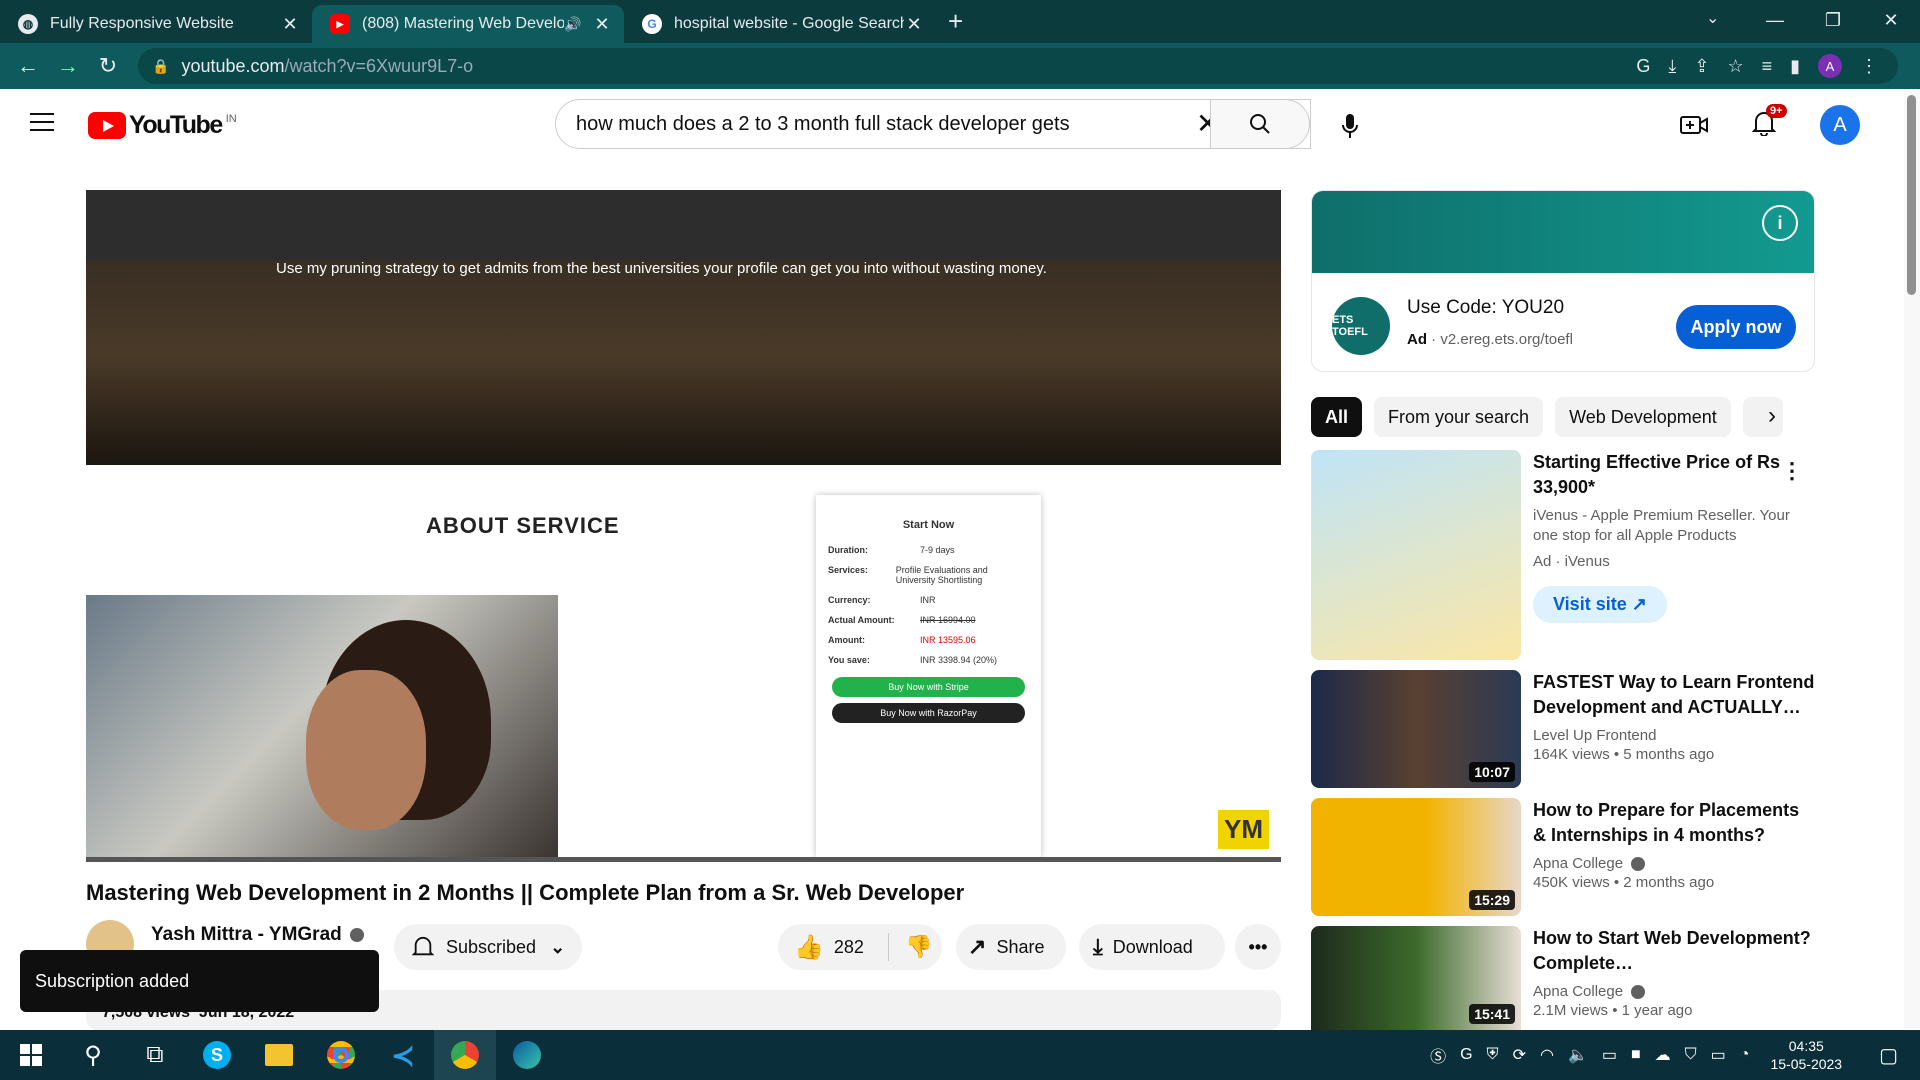  I want to click on share-arrow-icon: ↗, so click(977, 946).